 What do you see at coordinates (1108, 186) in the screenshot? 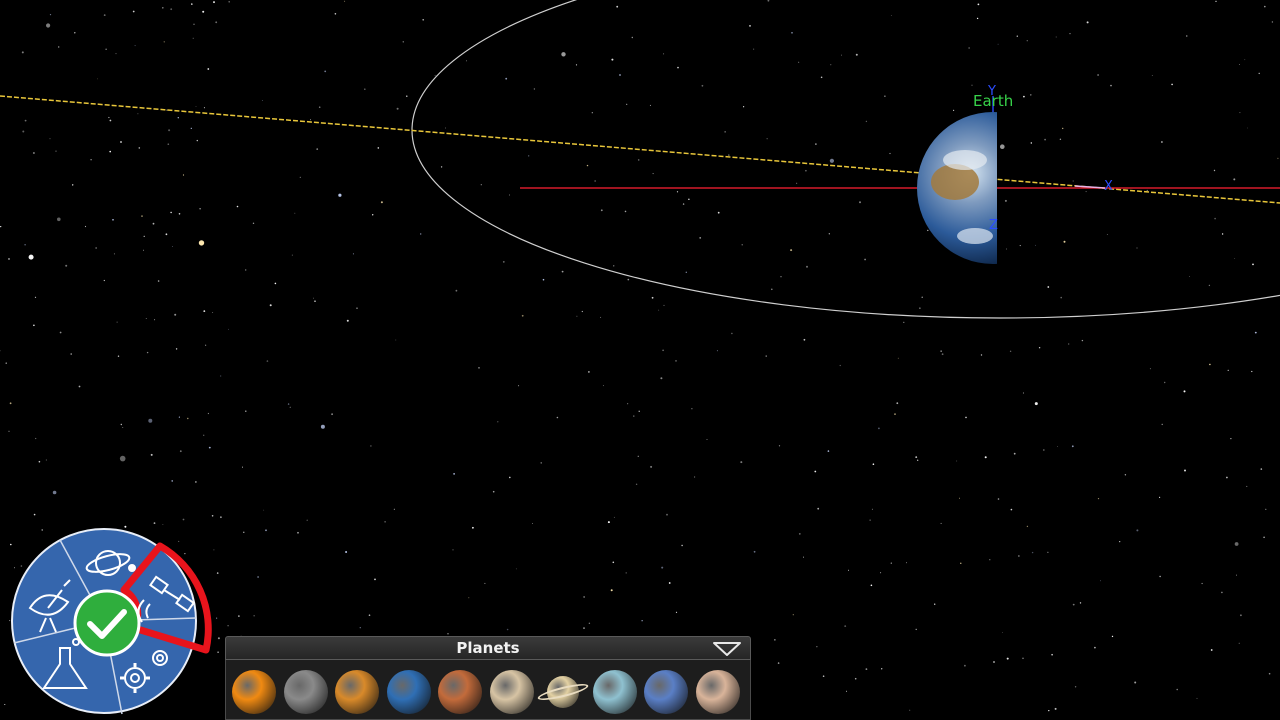
I see `x-axis-label: X` at bounding box center [1108, 186].